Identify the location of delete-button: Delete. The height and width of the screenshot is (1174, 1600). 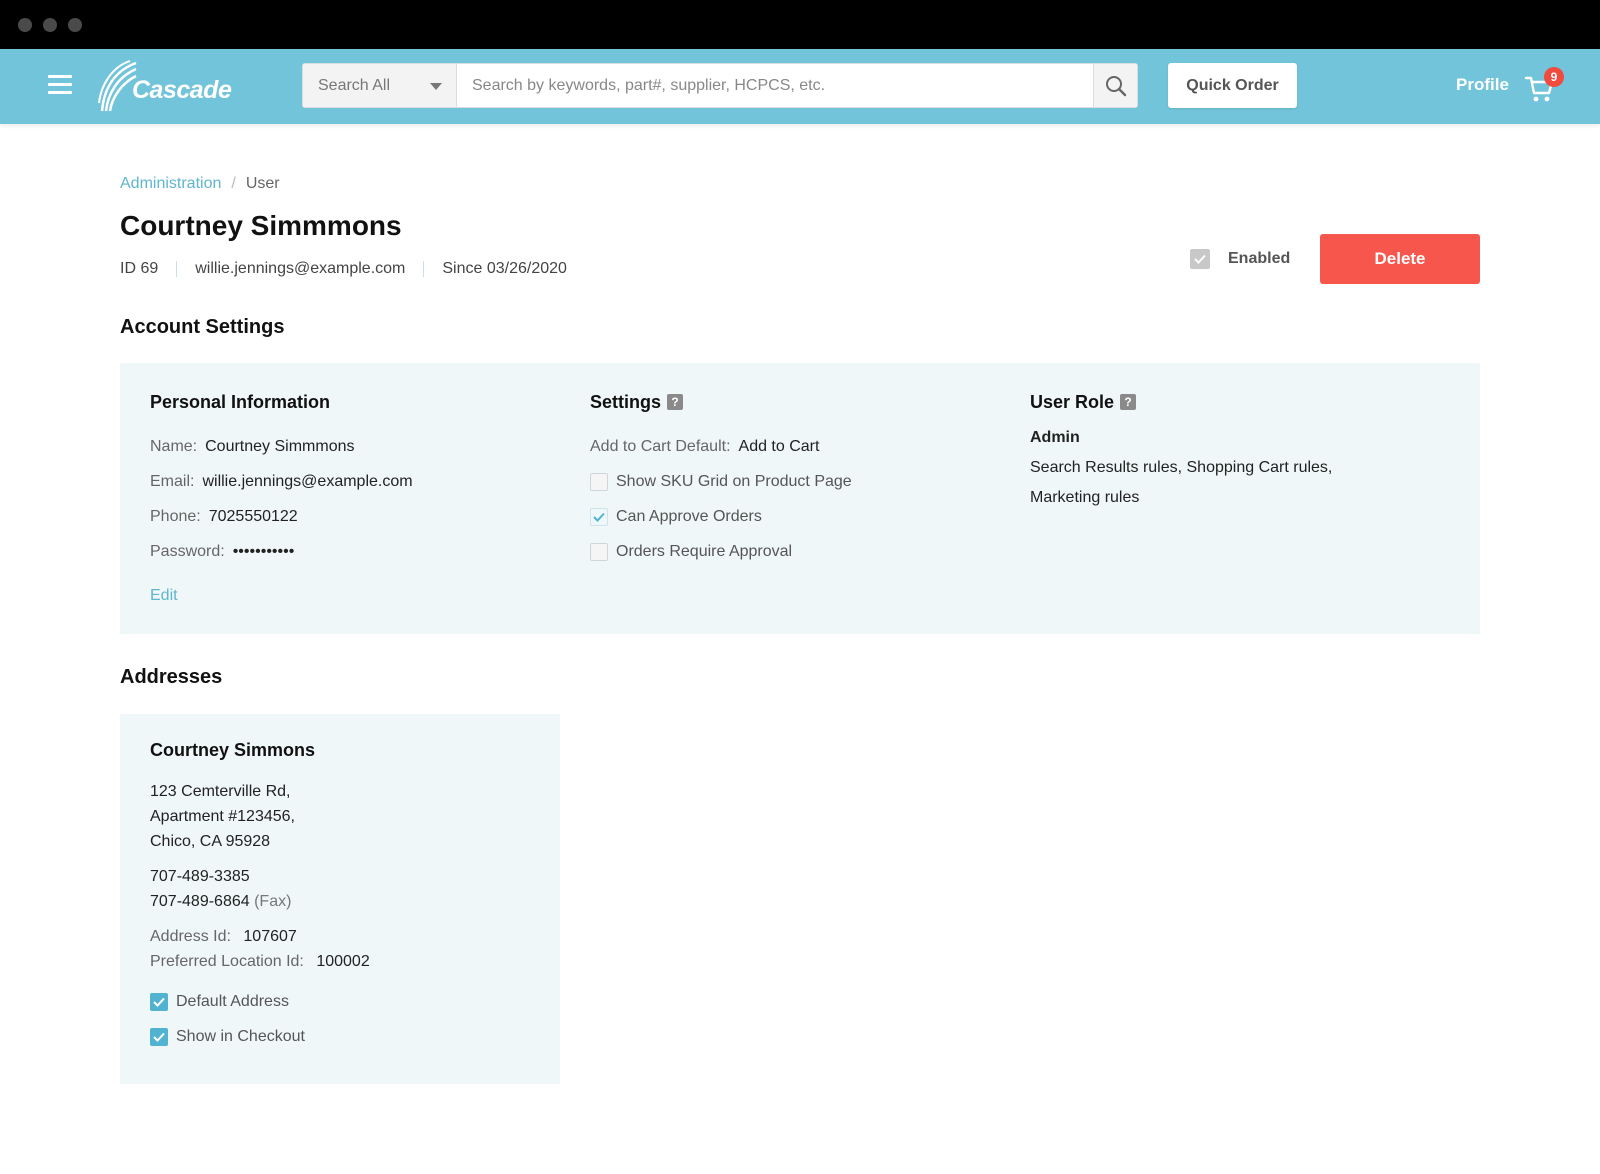
(1400, 259).